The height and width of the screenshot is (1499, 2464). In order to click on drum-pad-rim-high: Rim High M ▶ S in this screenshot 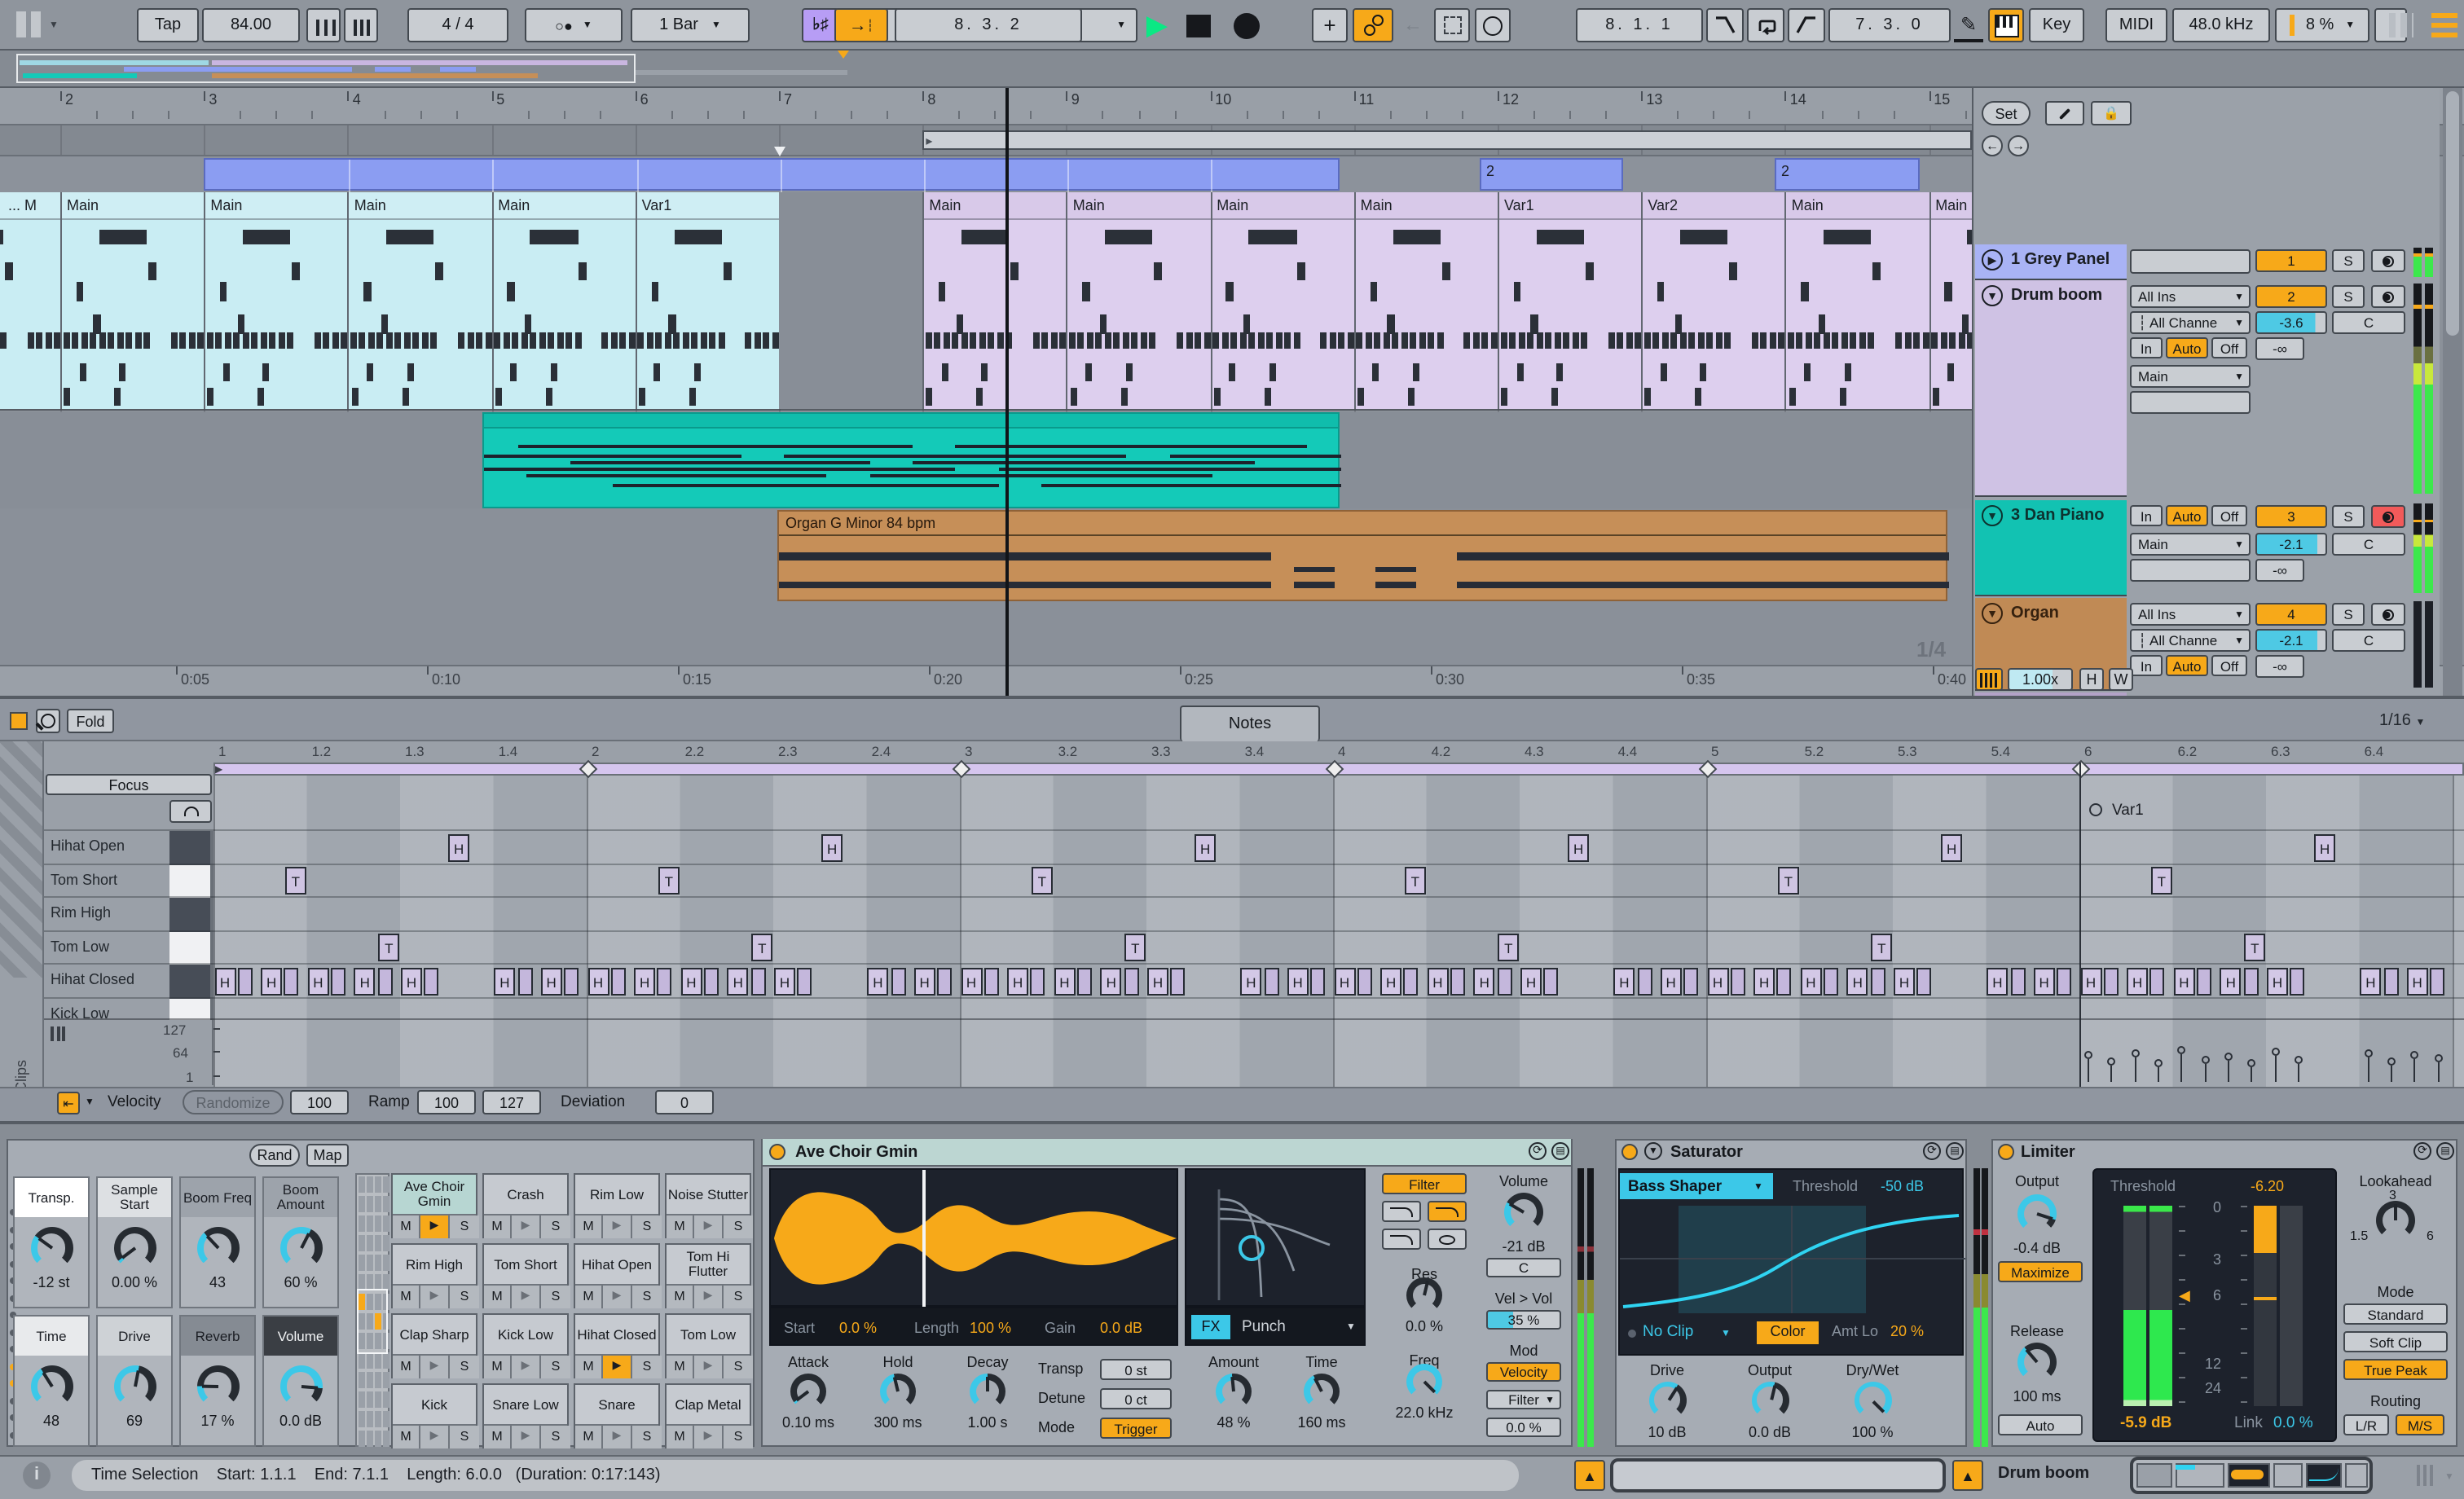, I will do `click(435, 1275)`.